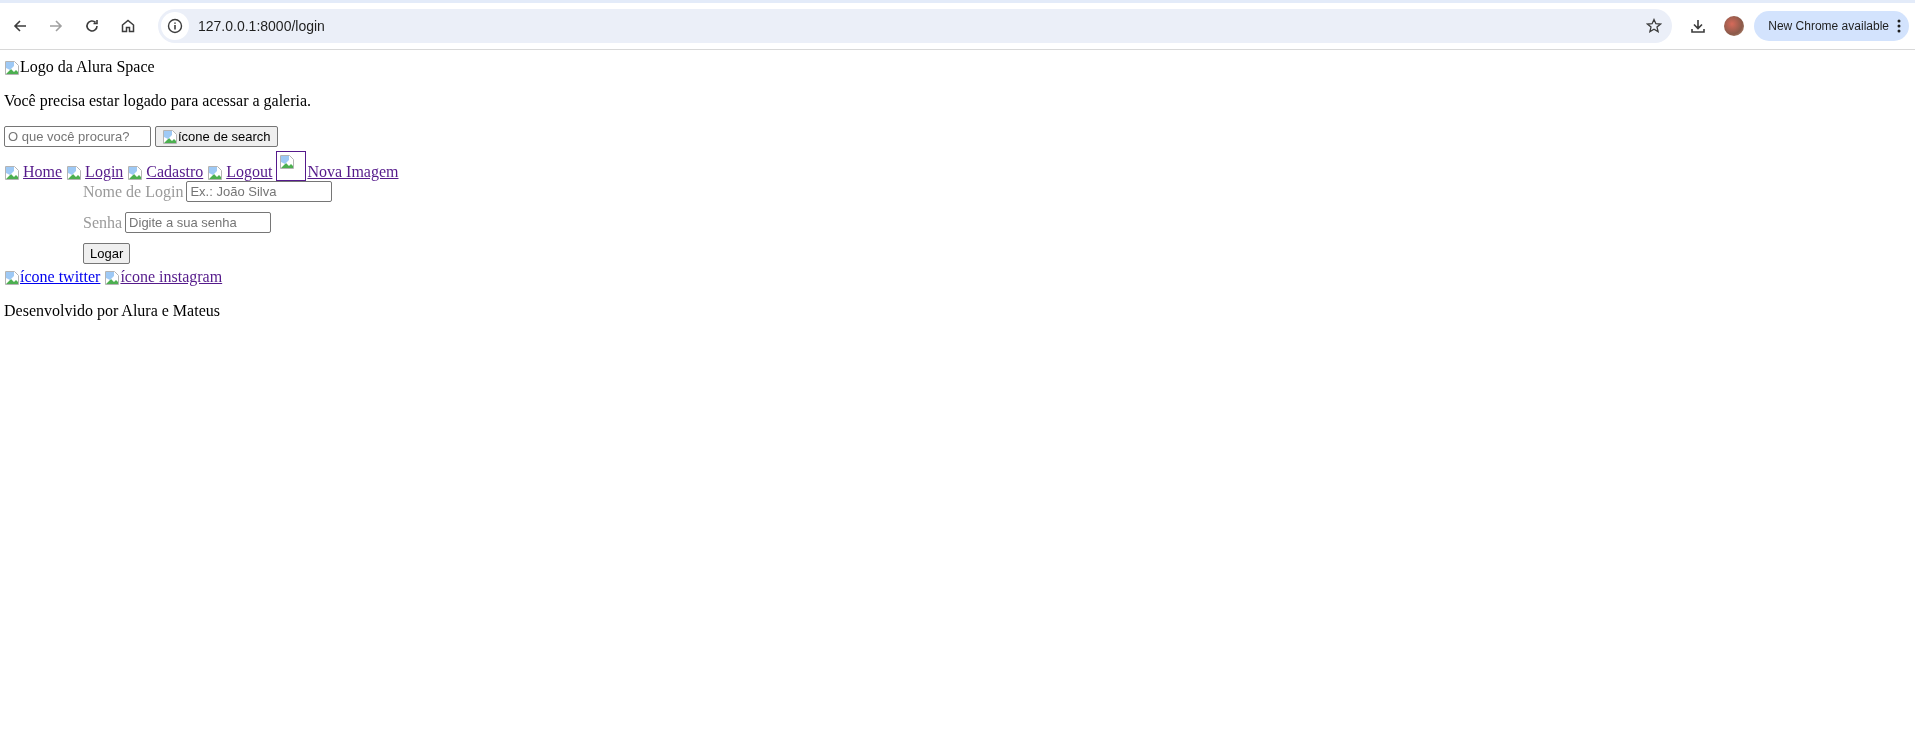 This screenshot has height=754, width=1915. I want to click on login-required-message: Você precisa estar logado para acessar a galeria., so click(158, 101).